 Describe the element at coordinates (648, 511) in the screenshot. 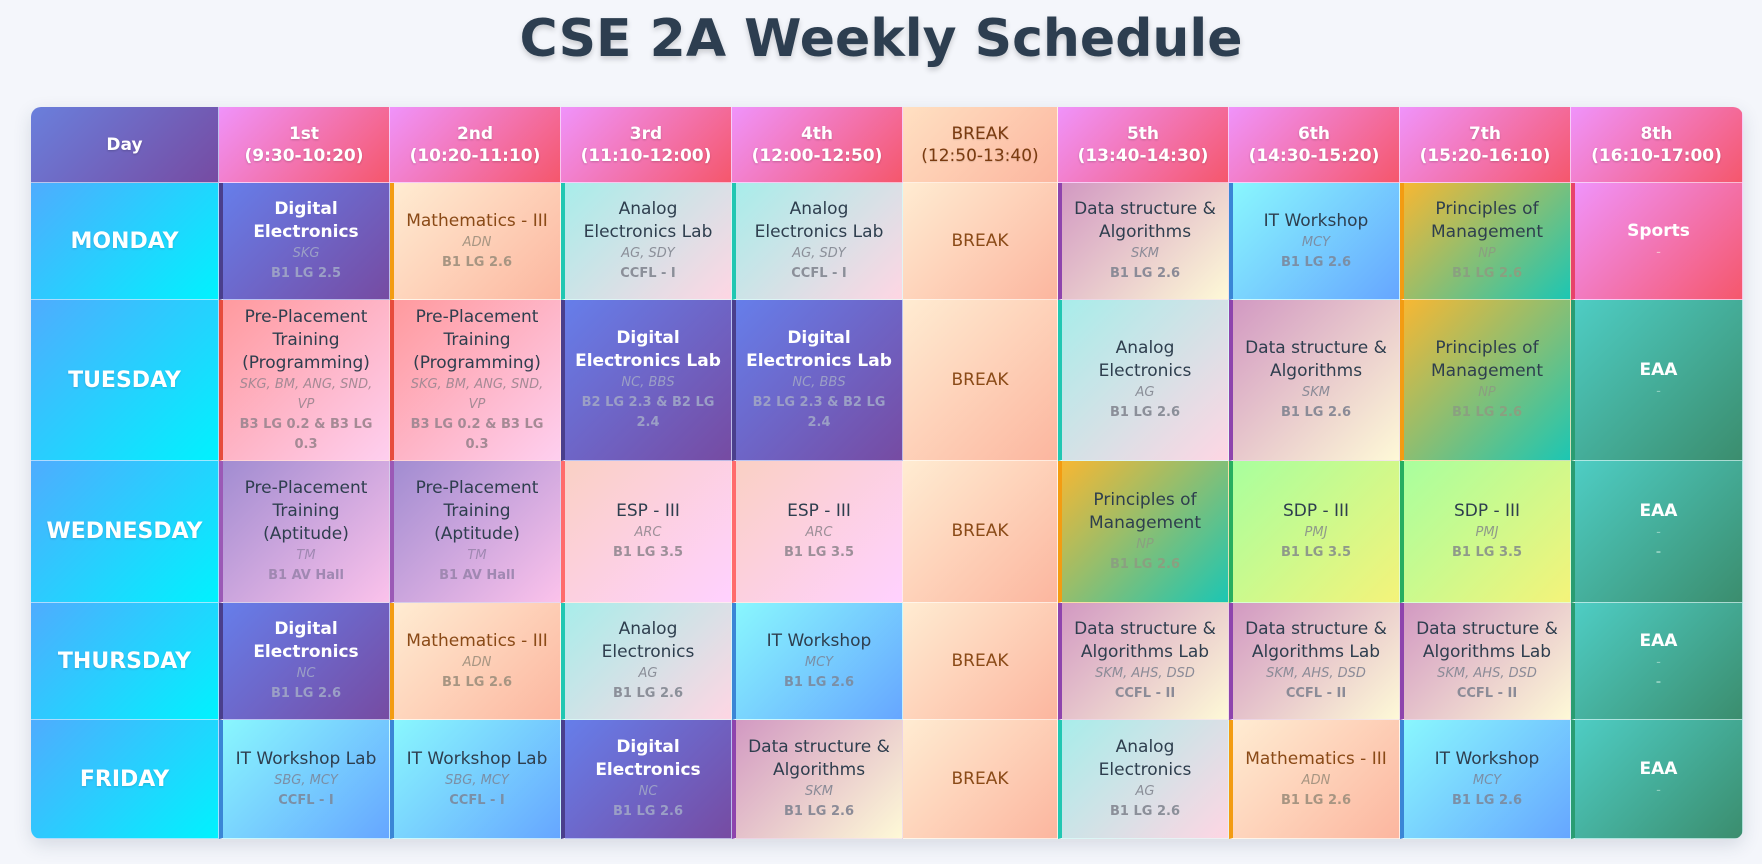

I see `subject: ESP - III` at that location.